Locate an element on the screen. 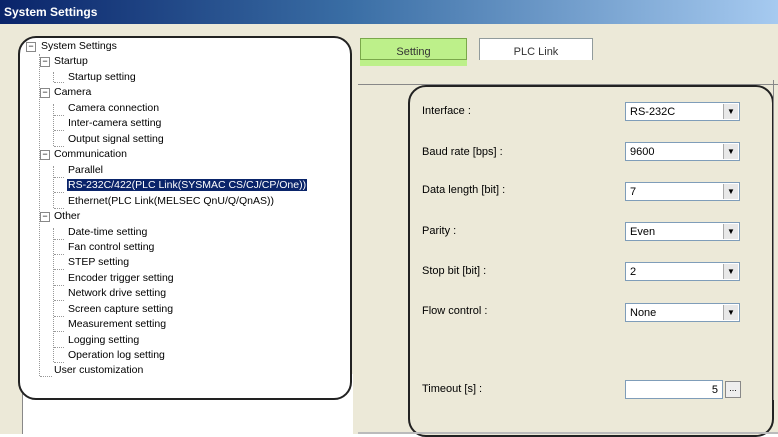 The height and width of the screenshot is (437, 778). tree-item-screen-capture-setting: Screen capture setting is located at coordinates (120, 309).